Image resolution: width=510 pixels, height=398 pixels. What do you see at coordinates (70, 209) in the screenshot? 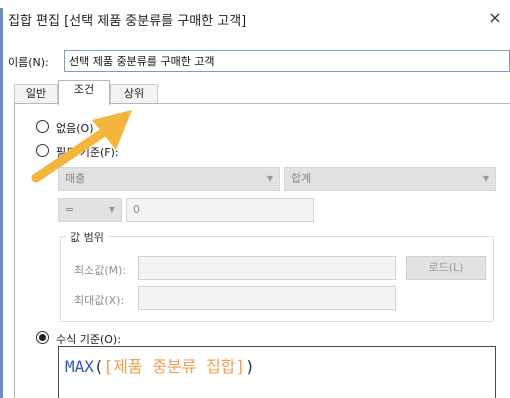
I see `operator-select-value: =` at bounding box center [70, 209].